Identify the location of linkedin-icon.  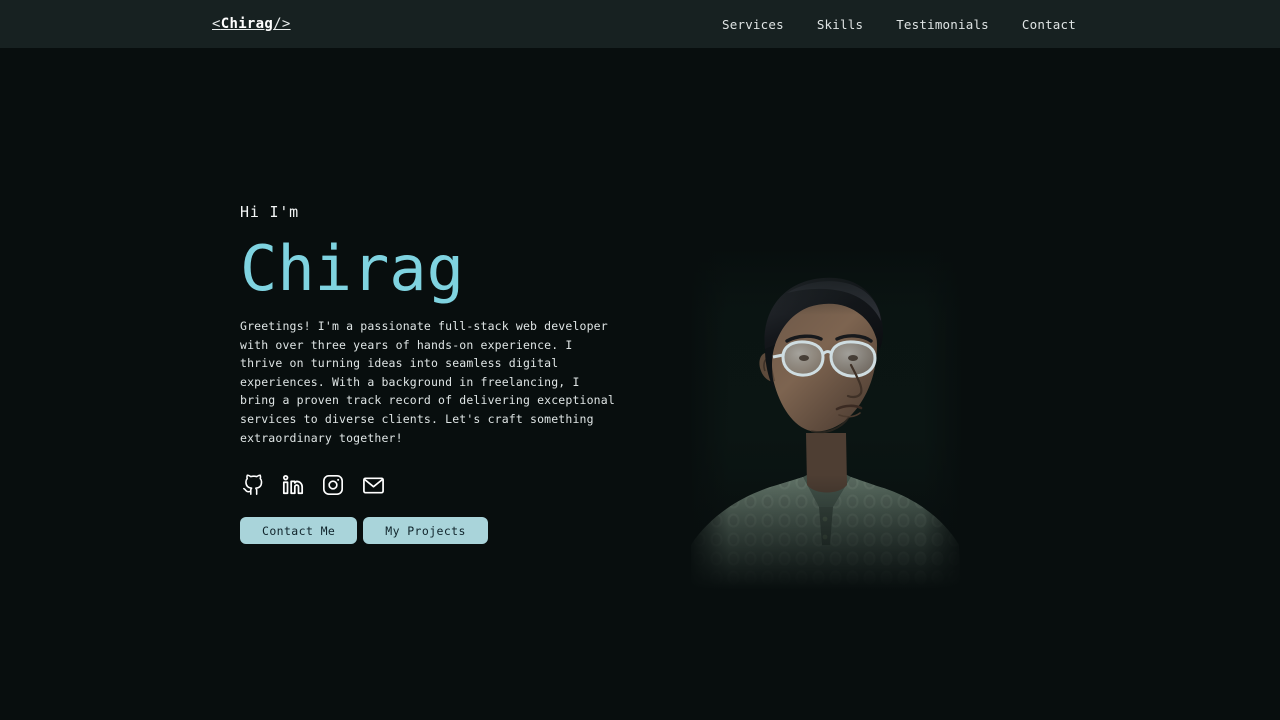
(293, 485).